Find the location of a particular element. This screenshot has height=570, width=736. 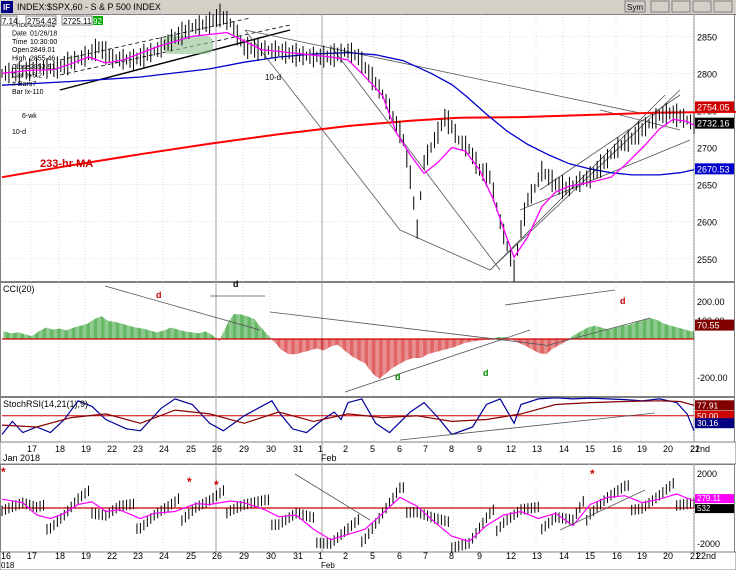

x-tick-label-bottom: 9 is located at coordinates (479, 556).